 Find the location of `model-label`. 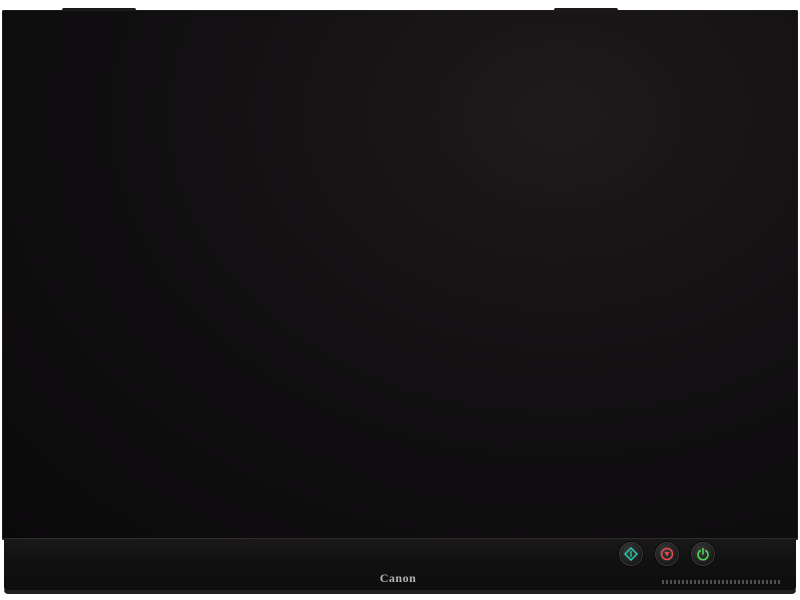

model-label is located at coordinates (722, 582).